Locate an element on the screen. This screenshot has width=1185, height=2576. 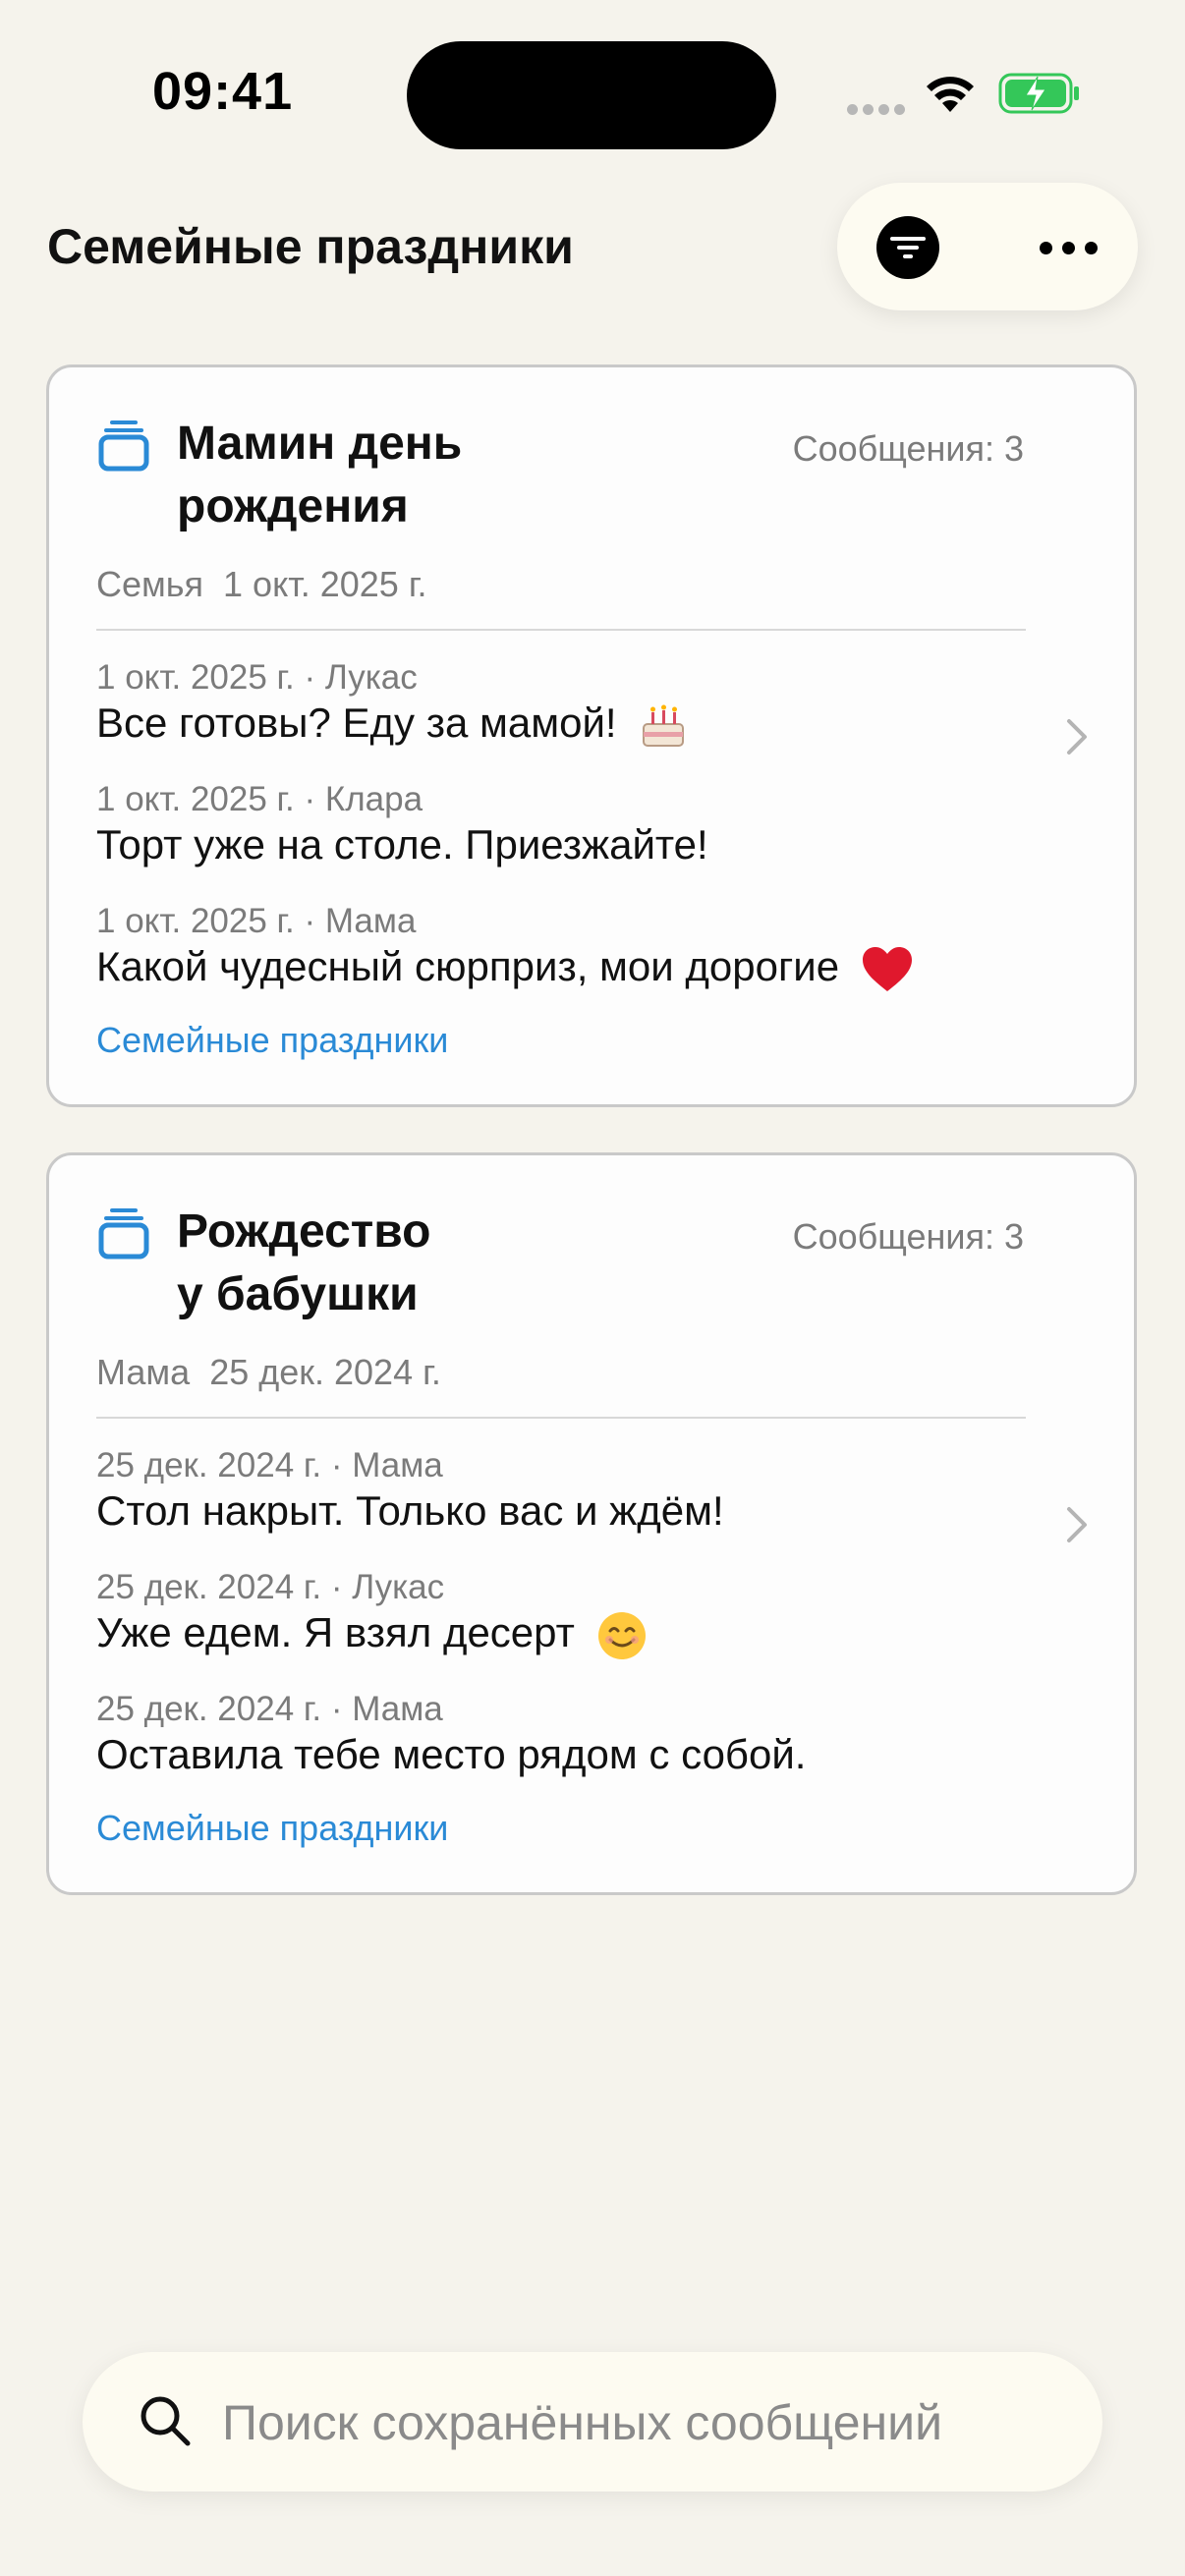
message-text-content: Все готовы? Еду за мамой! is located at coordinates (356, 723).